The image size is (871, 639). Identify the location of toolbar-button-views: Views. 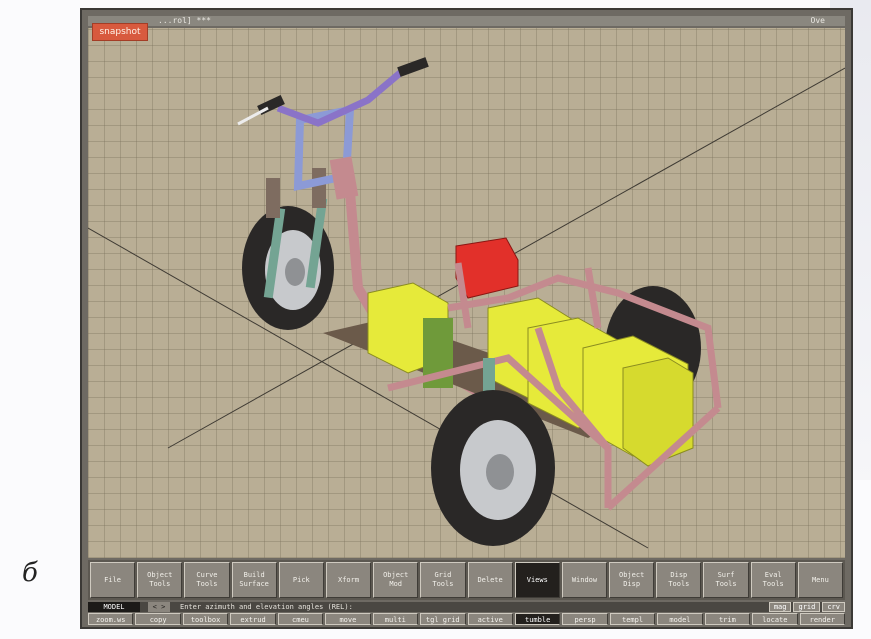
(537, 580).